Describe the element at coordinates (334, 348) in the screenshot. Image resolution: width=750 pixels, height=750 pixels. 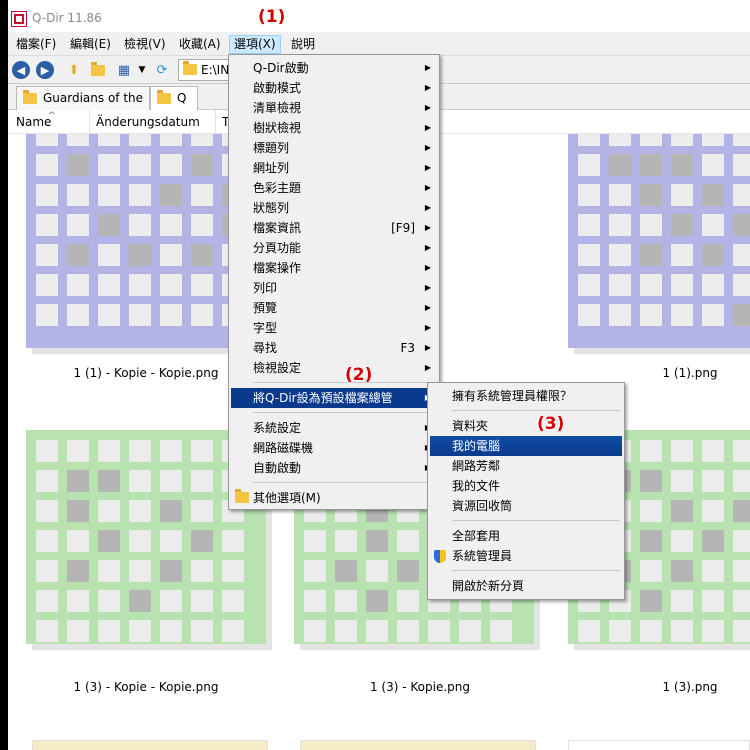
I see `options-menu-item: 尋找 F3 ▶` at that location.